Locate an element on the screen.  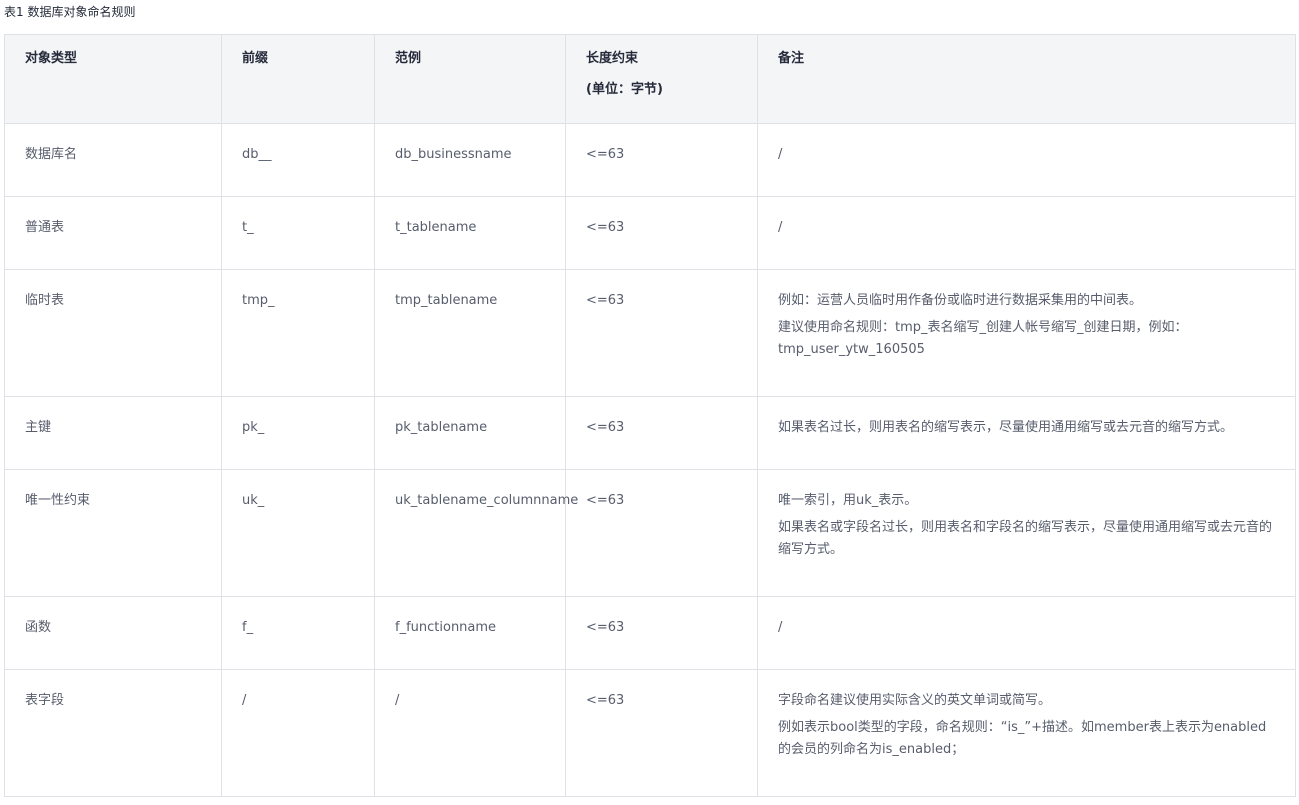
cell-object-type: 临时表 is located at coordinates (113, 333).